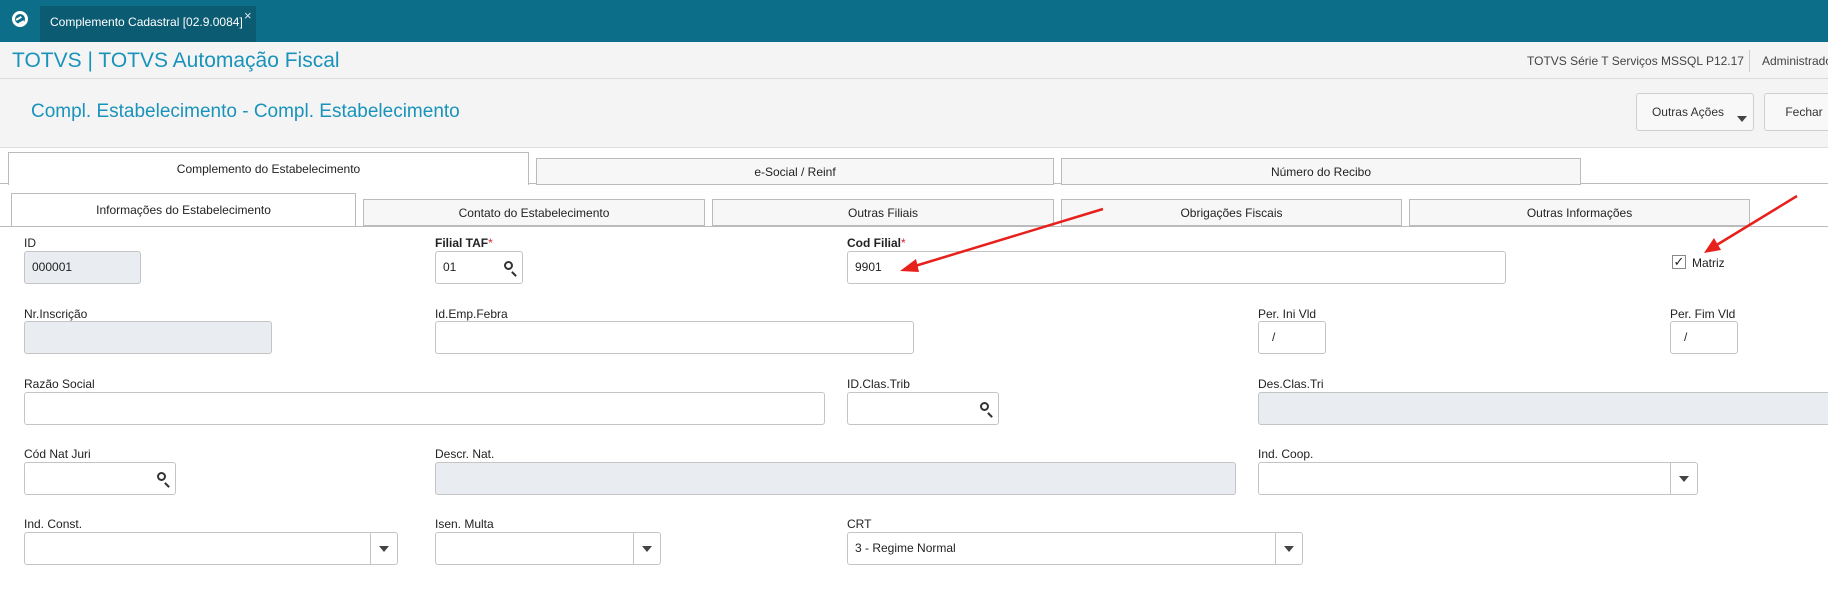  I want to click on annotation-arrows, so click(1349, 233).